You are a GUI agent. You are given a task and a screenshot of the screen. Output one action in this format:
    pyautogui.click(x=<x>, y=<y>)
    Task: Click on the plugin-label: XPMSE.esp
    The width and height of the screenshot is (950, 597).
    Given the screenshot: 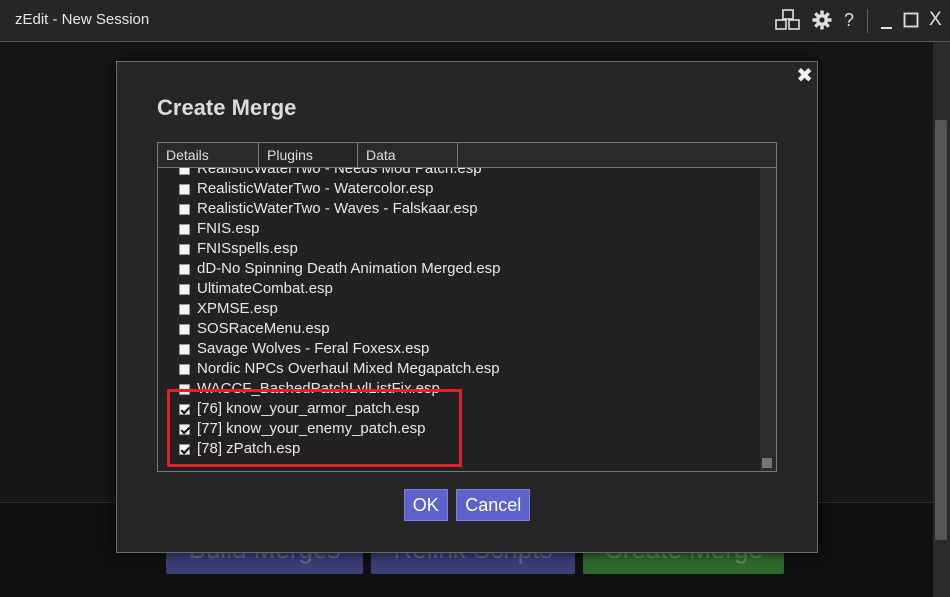 What is the action you would take?
    pyautogui.click(x=237, y=308)
    